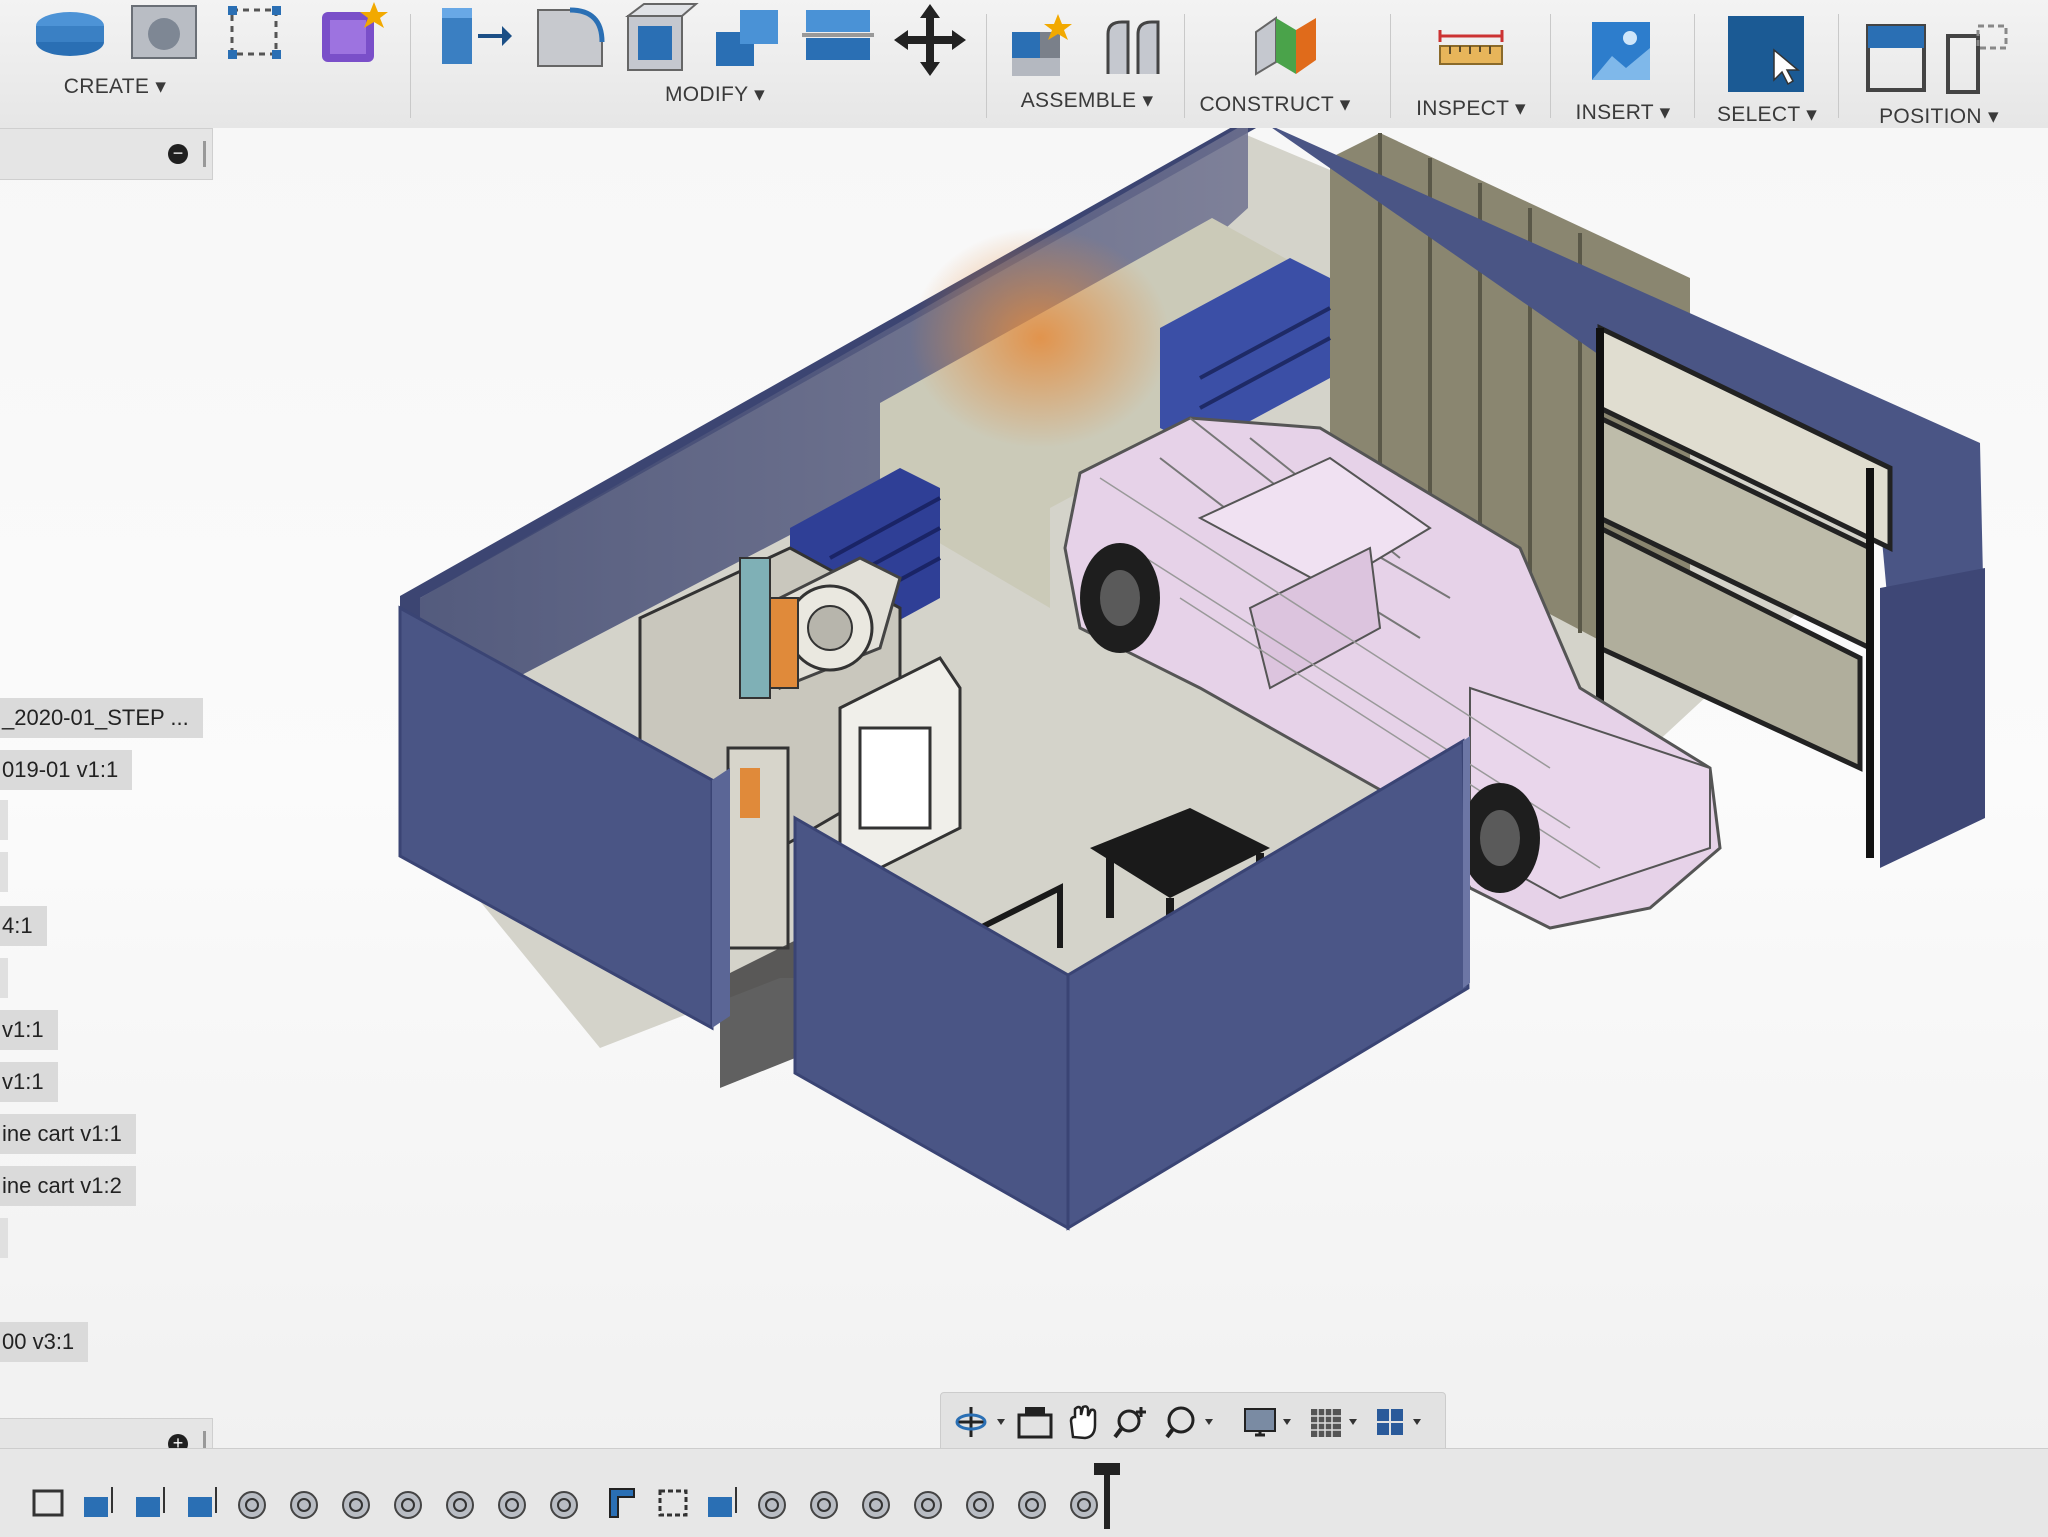  Describe the element at coordinates (106, 154) in the screenshot. I see `browser-panel-header: −` at that location.